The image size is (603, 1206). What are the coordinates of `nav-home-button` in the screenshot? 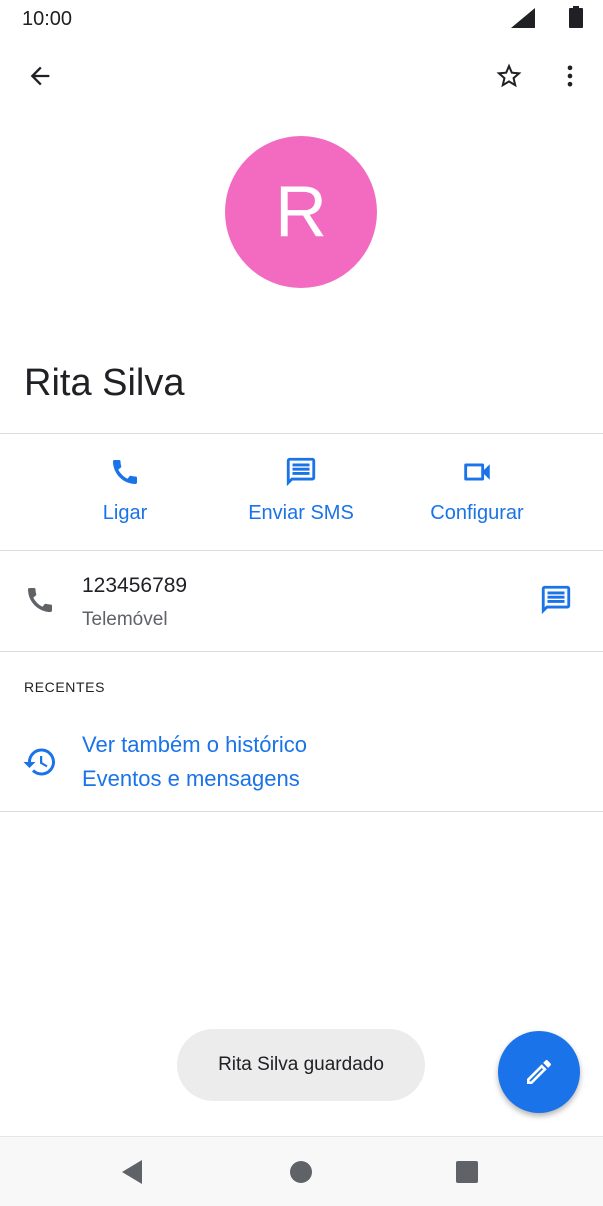 It's located at (301, 1172).